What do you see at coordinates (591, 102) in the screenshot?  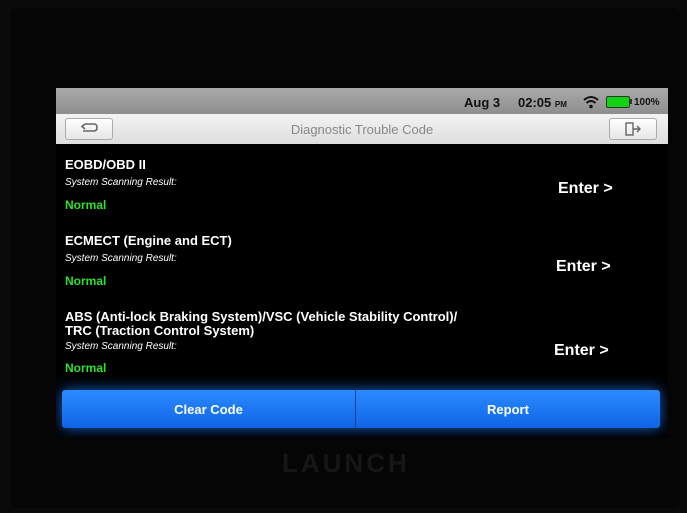 I see `wifi-icon` at bounding box center [591, 102].